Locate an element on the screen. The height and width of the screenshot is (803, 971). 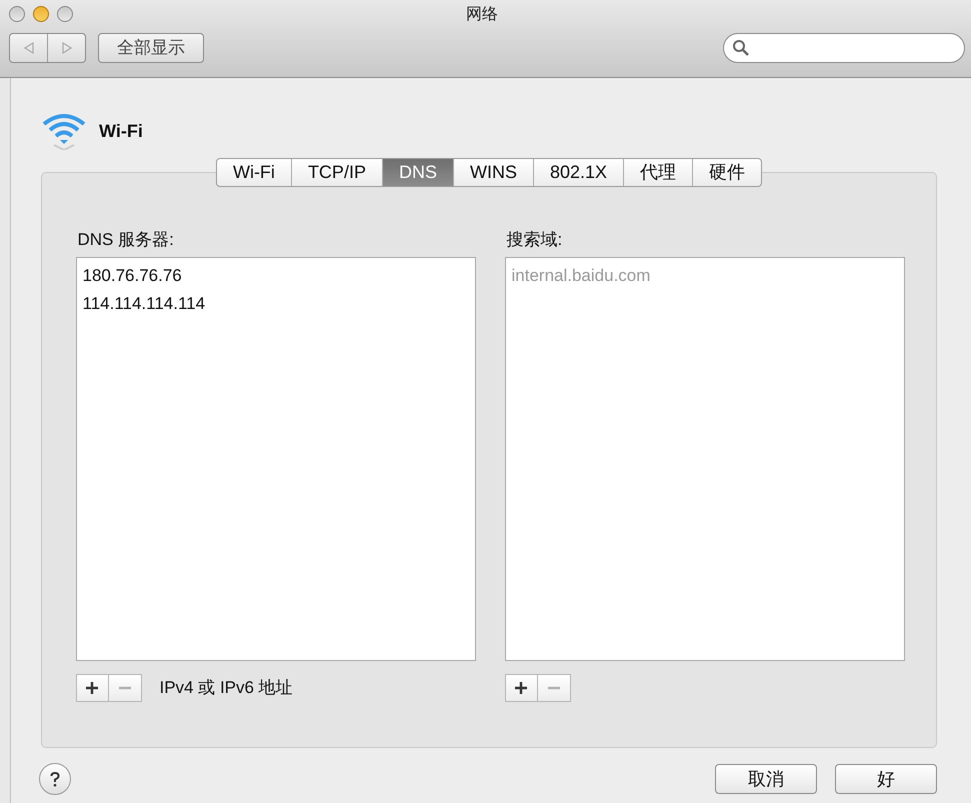
header-title: Wi-Fi is located at coordinates (121, 131).